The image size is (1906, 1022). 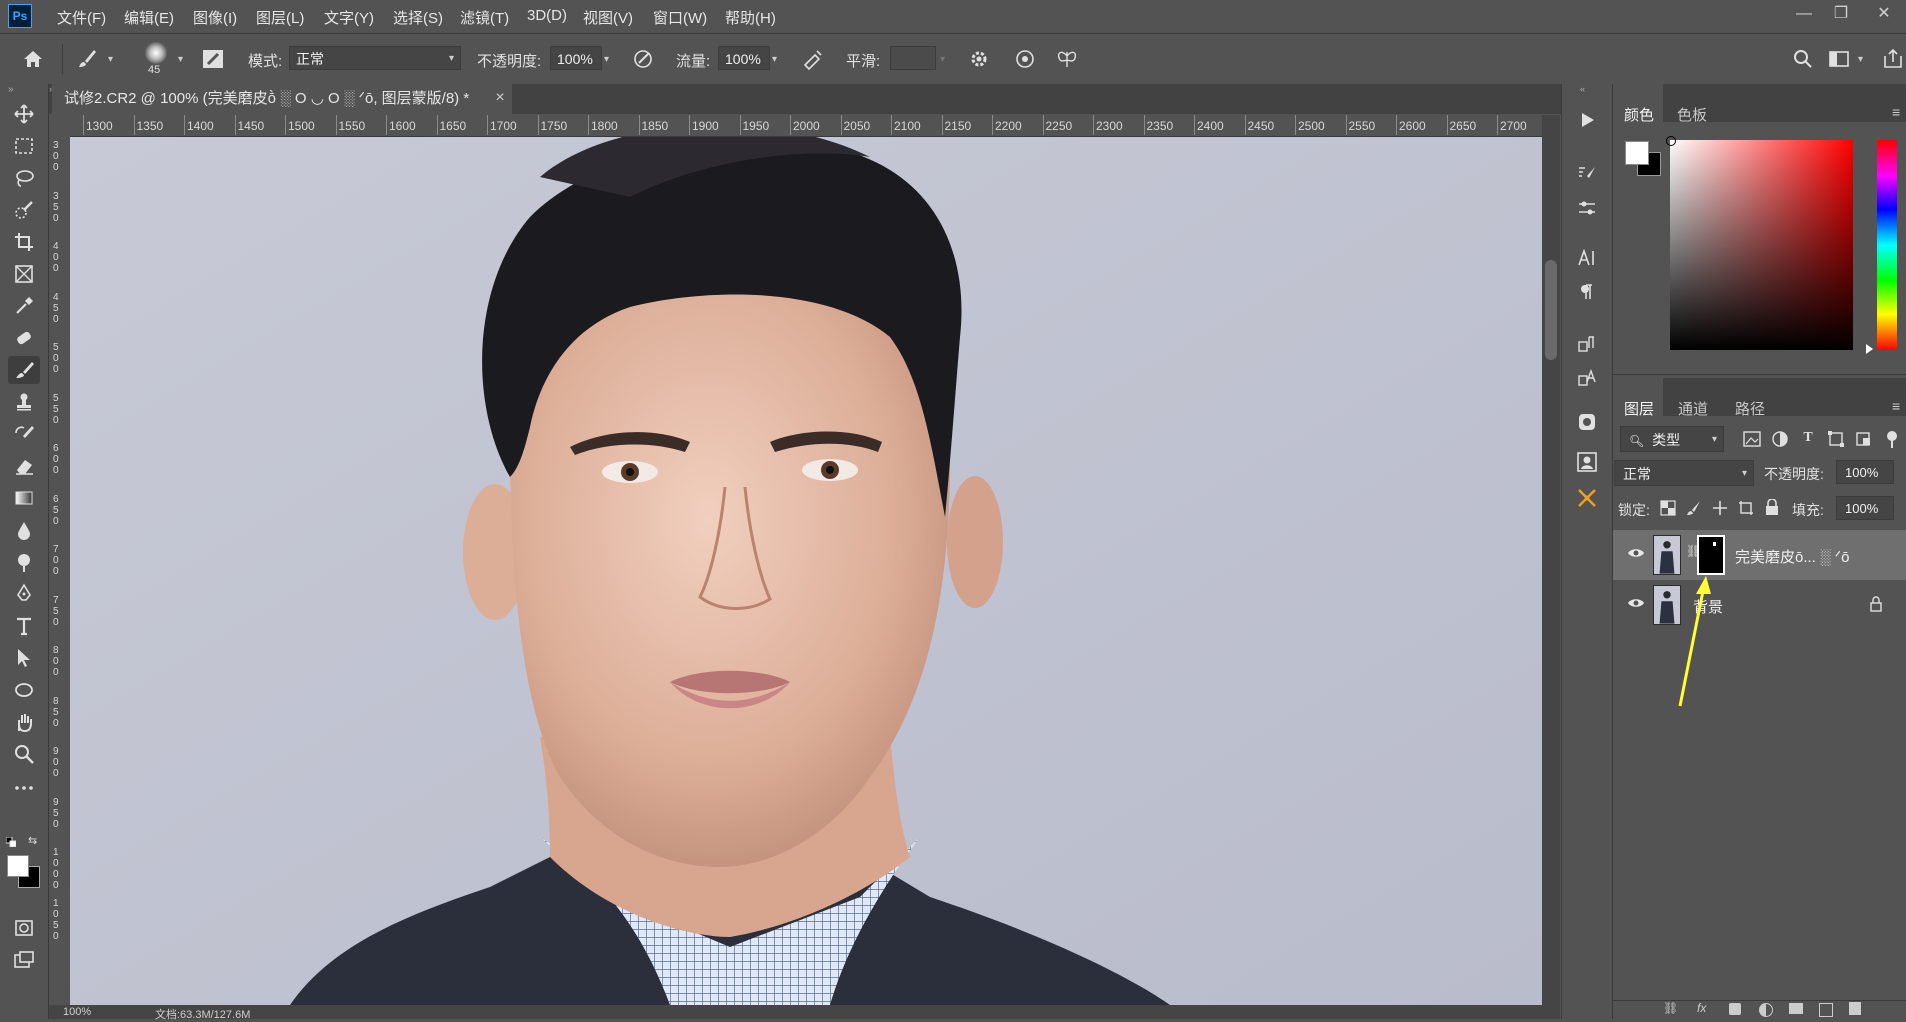 I want to click on type-tool-icon, so click(x=24, y=626).